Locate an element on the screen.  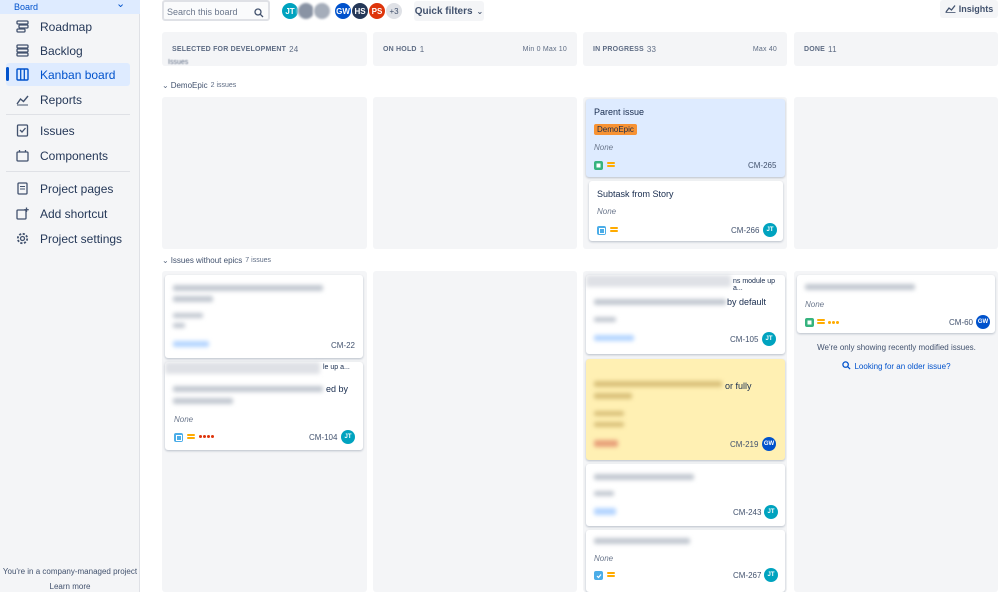
issue-key: CM-104 is located at coordinates (323, 437).